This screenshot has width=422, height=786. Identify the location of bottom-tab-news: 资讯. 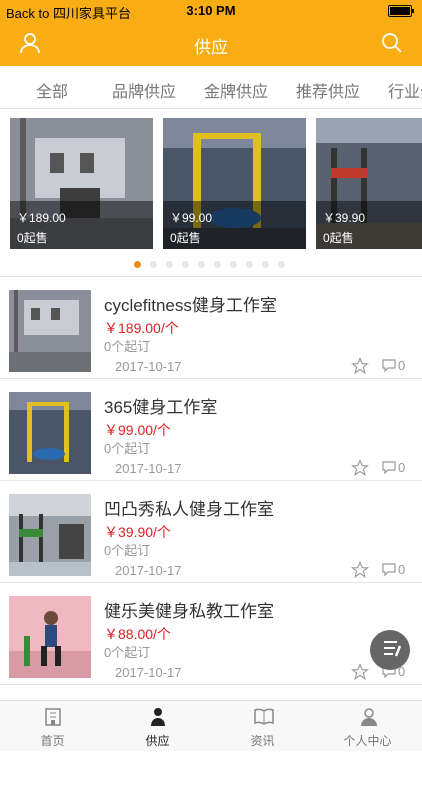
(262, 726).